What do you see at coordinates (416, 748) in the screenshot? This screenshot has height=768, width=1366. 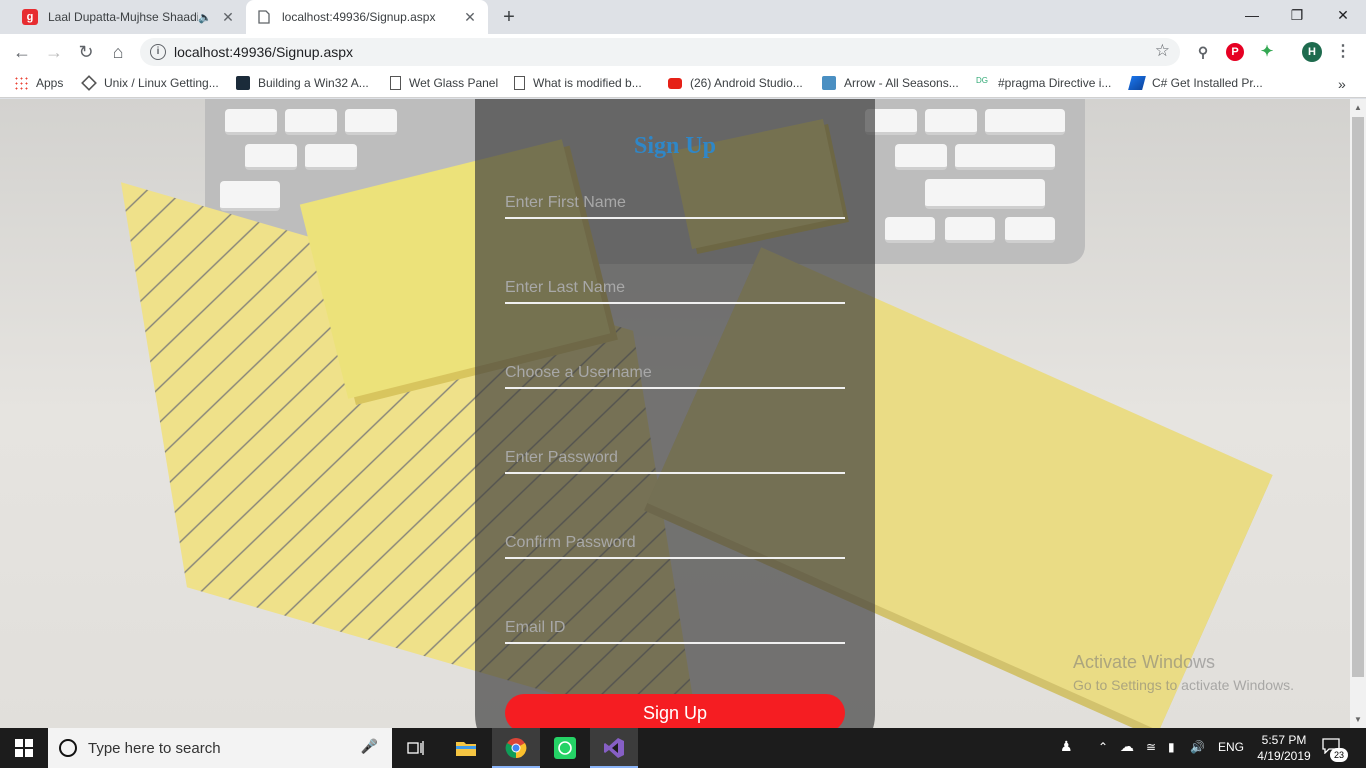 I see `task-view-icon` at bounding box center [416, 748].